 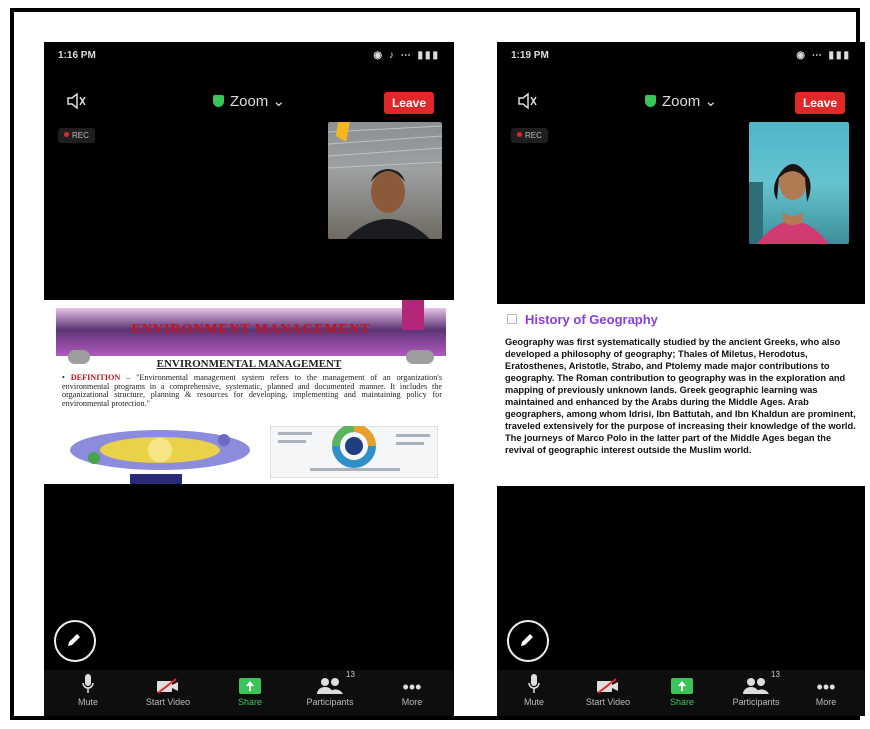 What do you see at coordinates (77, 55) in the screenshot?
I see `status-time: 1:16 PM` at bounding box center [77, 55].